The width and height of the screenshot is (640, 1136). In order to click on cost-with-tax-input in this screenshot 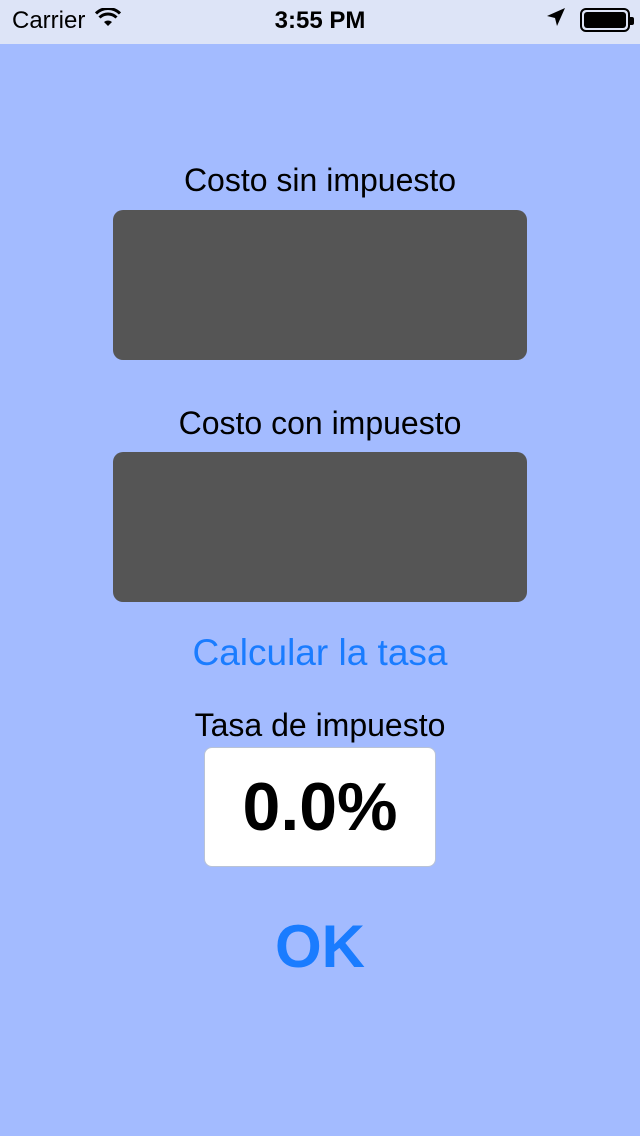, I will do `click(320, 527)`.